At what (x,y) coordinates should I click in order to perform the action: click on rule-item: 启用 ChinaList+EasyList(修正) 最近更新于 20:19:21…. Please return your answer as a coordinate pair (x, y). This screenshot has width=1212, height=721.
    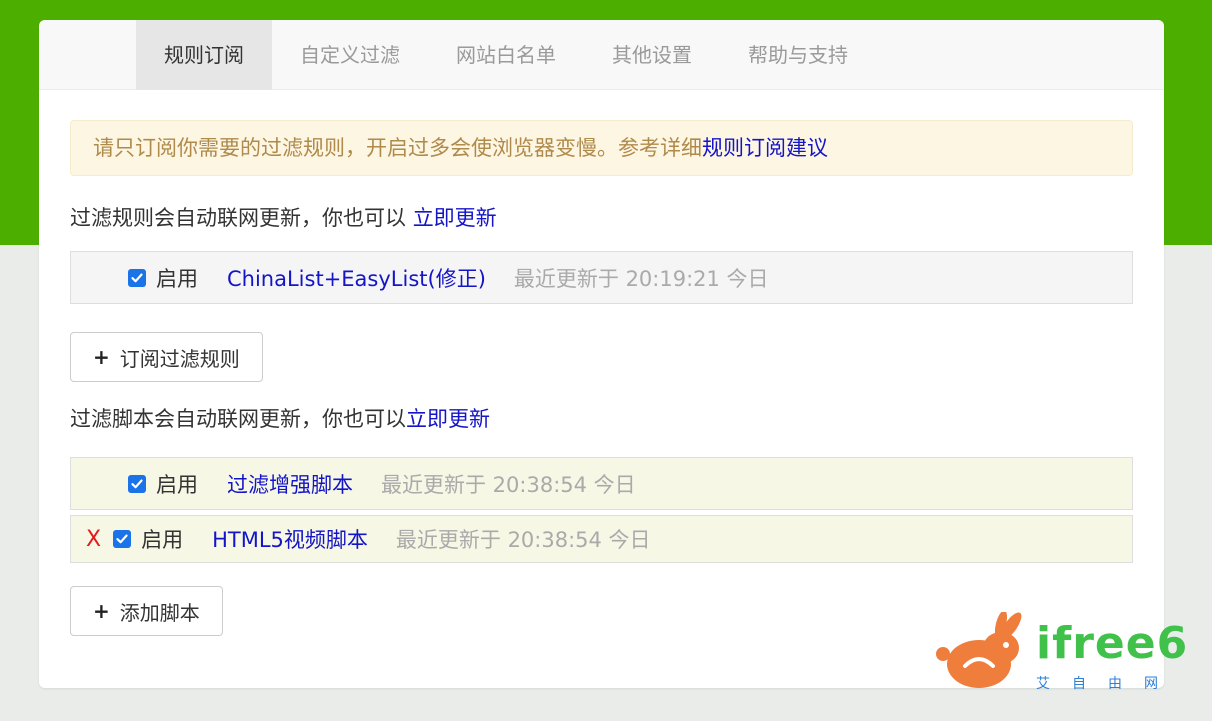
    Looking at the image, I should click on (601, 277).